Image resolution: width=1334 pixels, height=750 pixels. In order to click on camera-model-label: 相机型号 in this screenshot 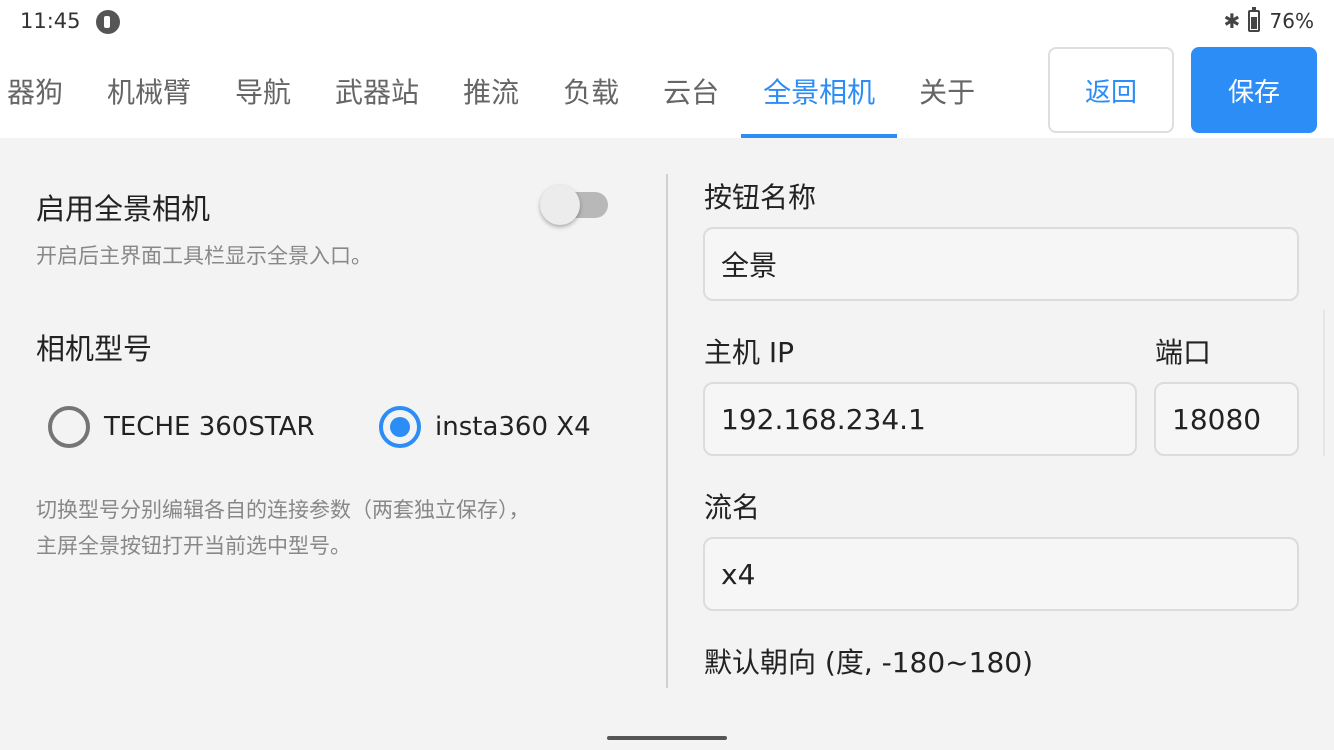, I will do `click(94, 349)`.